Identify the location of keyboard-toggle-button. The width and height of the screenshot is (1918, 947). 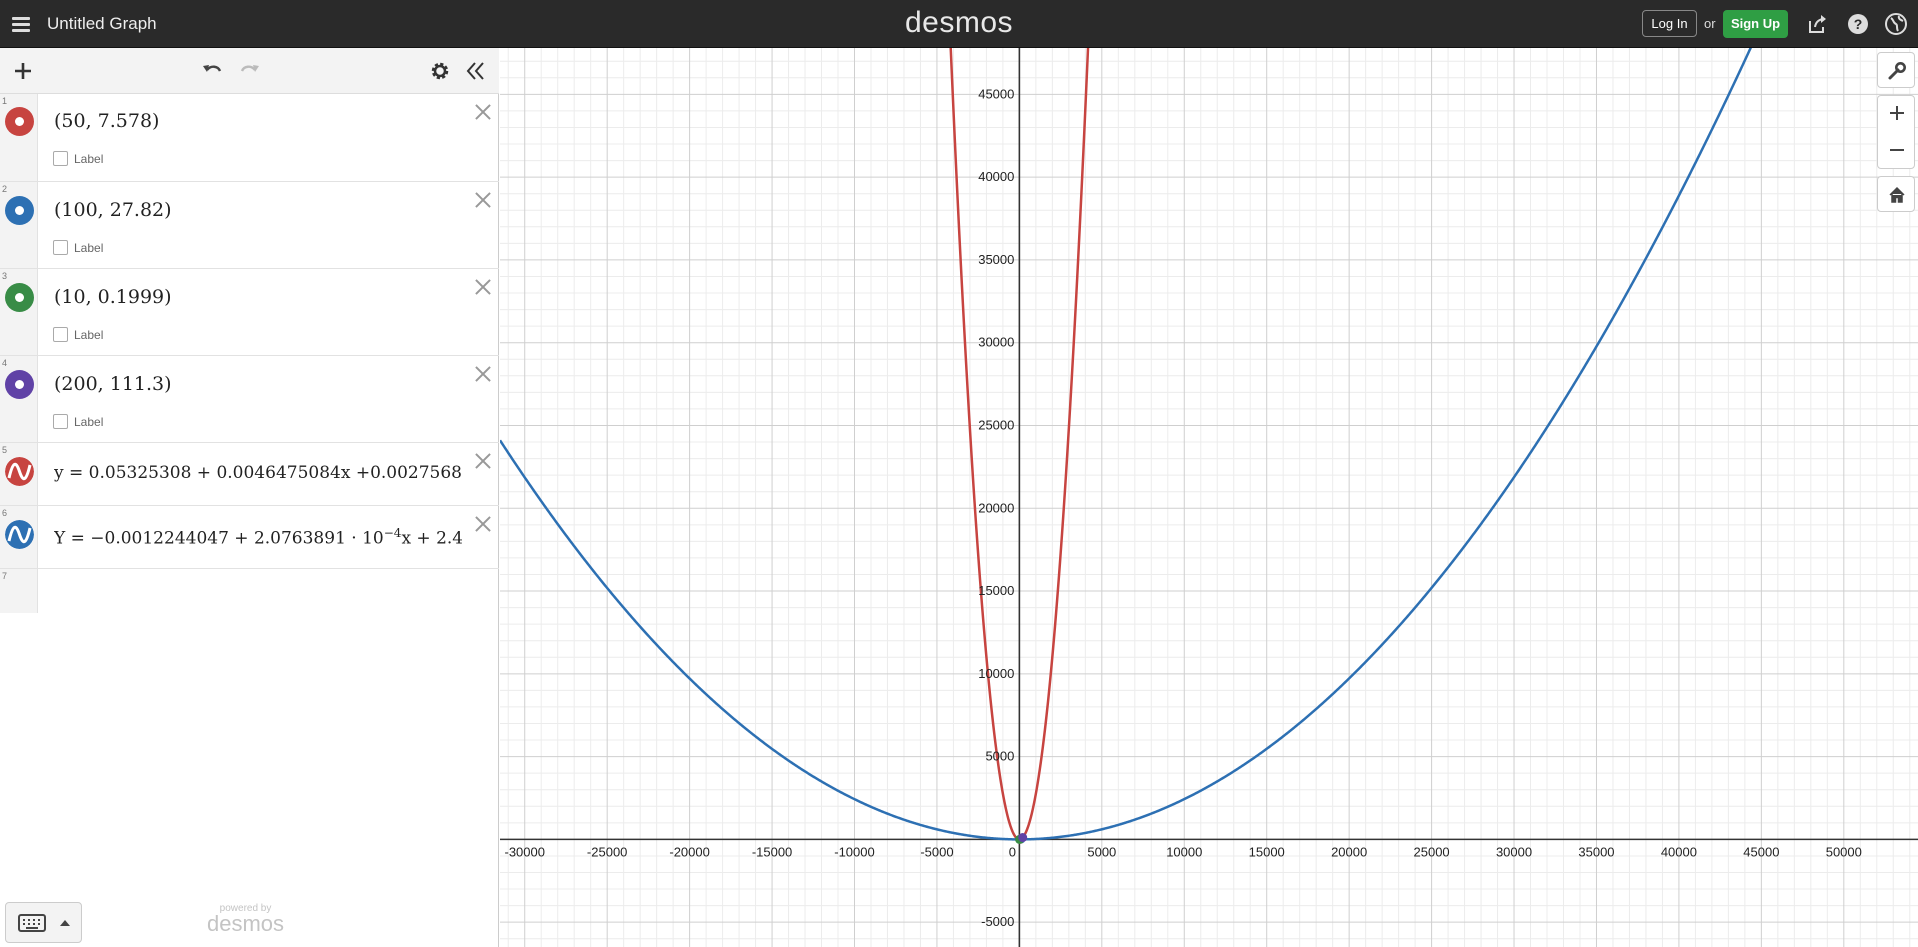
(43, 922).